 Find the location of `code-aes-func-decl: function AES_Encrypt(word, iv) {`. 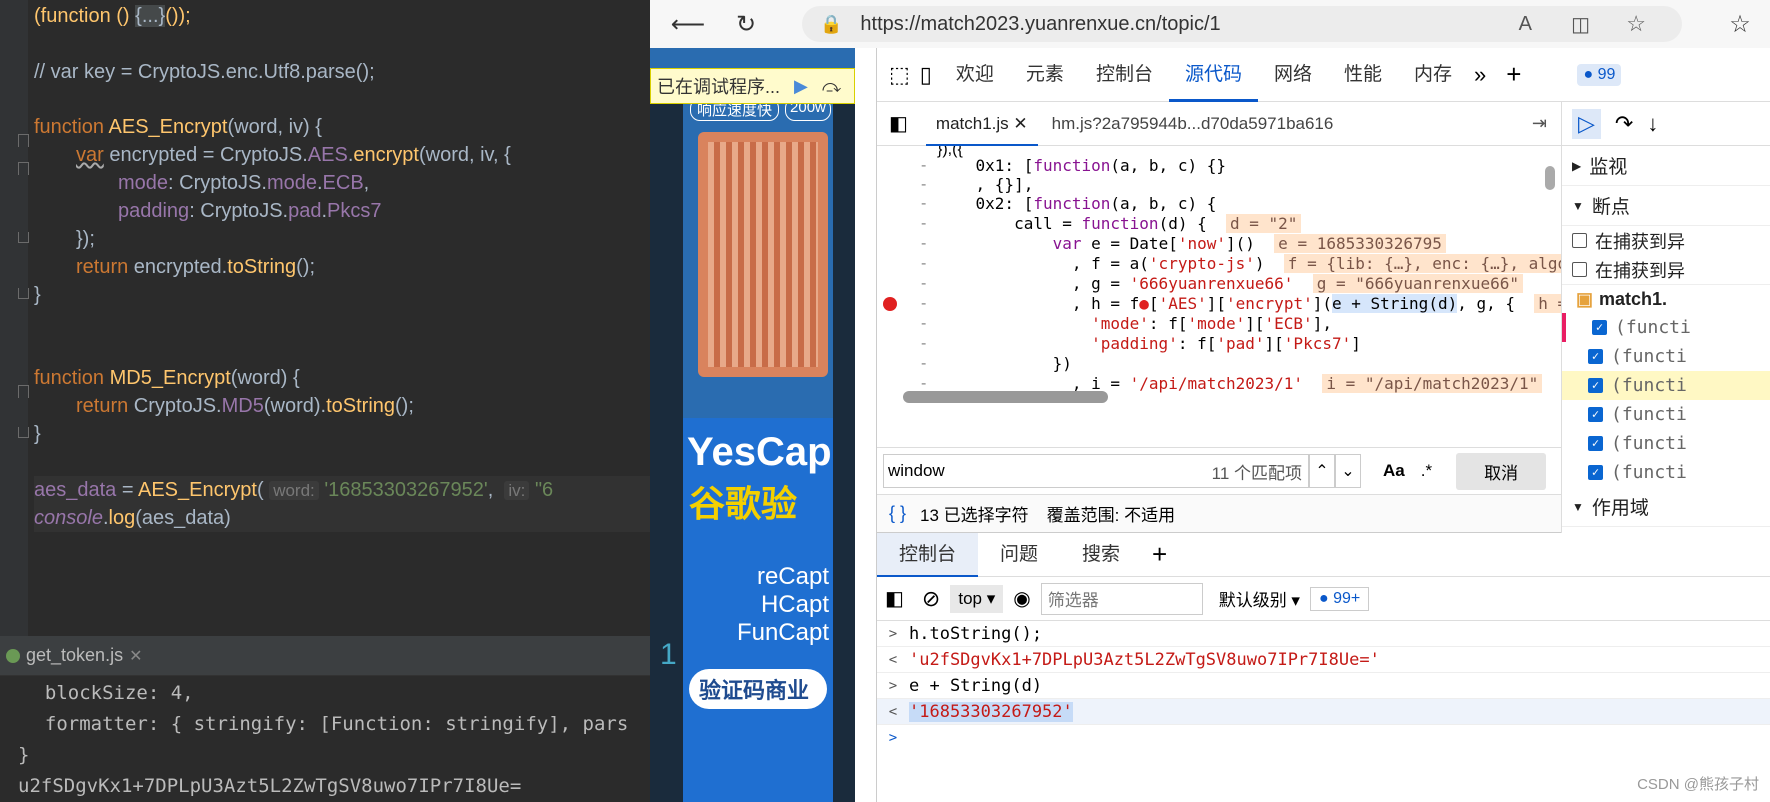

code-aes-func-decl: function AES_Encrypt(word, iv) { is located at coordinates (178, 127).